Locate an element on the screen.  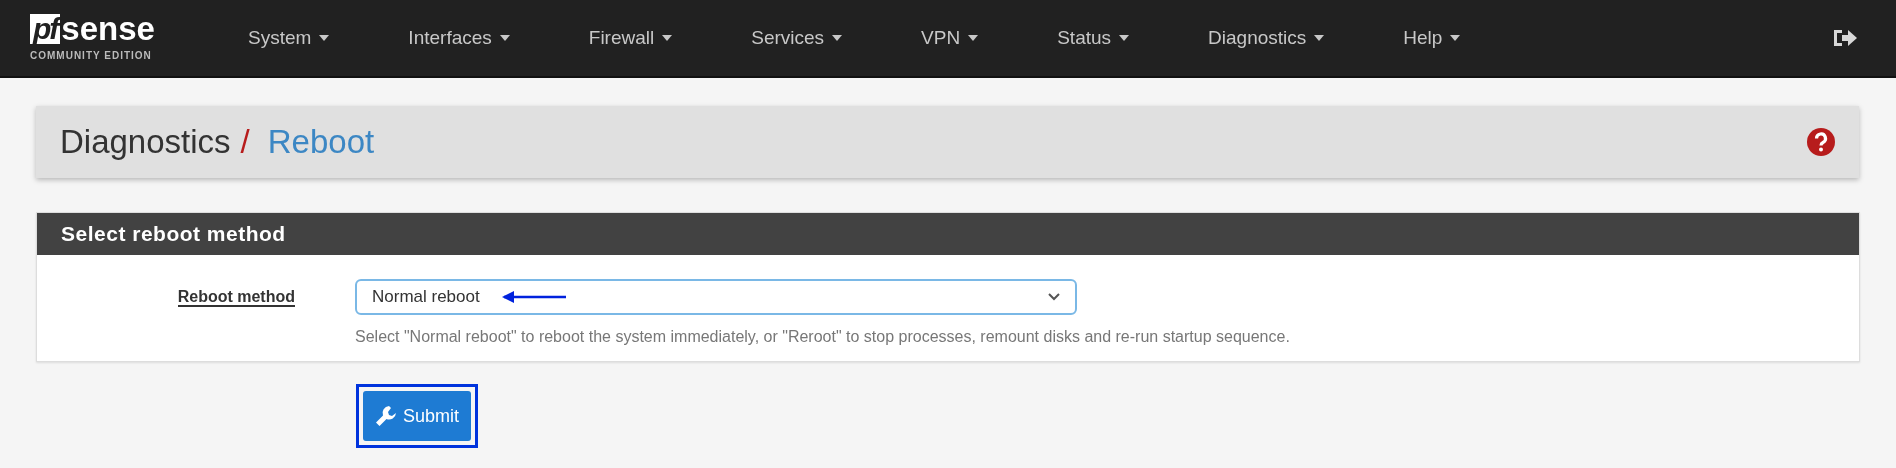
breadcrumb-section: Diagnostics is located at coordinates (145, 142).